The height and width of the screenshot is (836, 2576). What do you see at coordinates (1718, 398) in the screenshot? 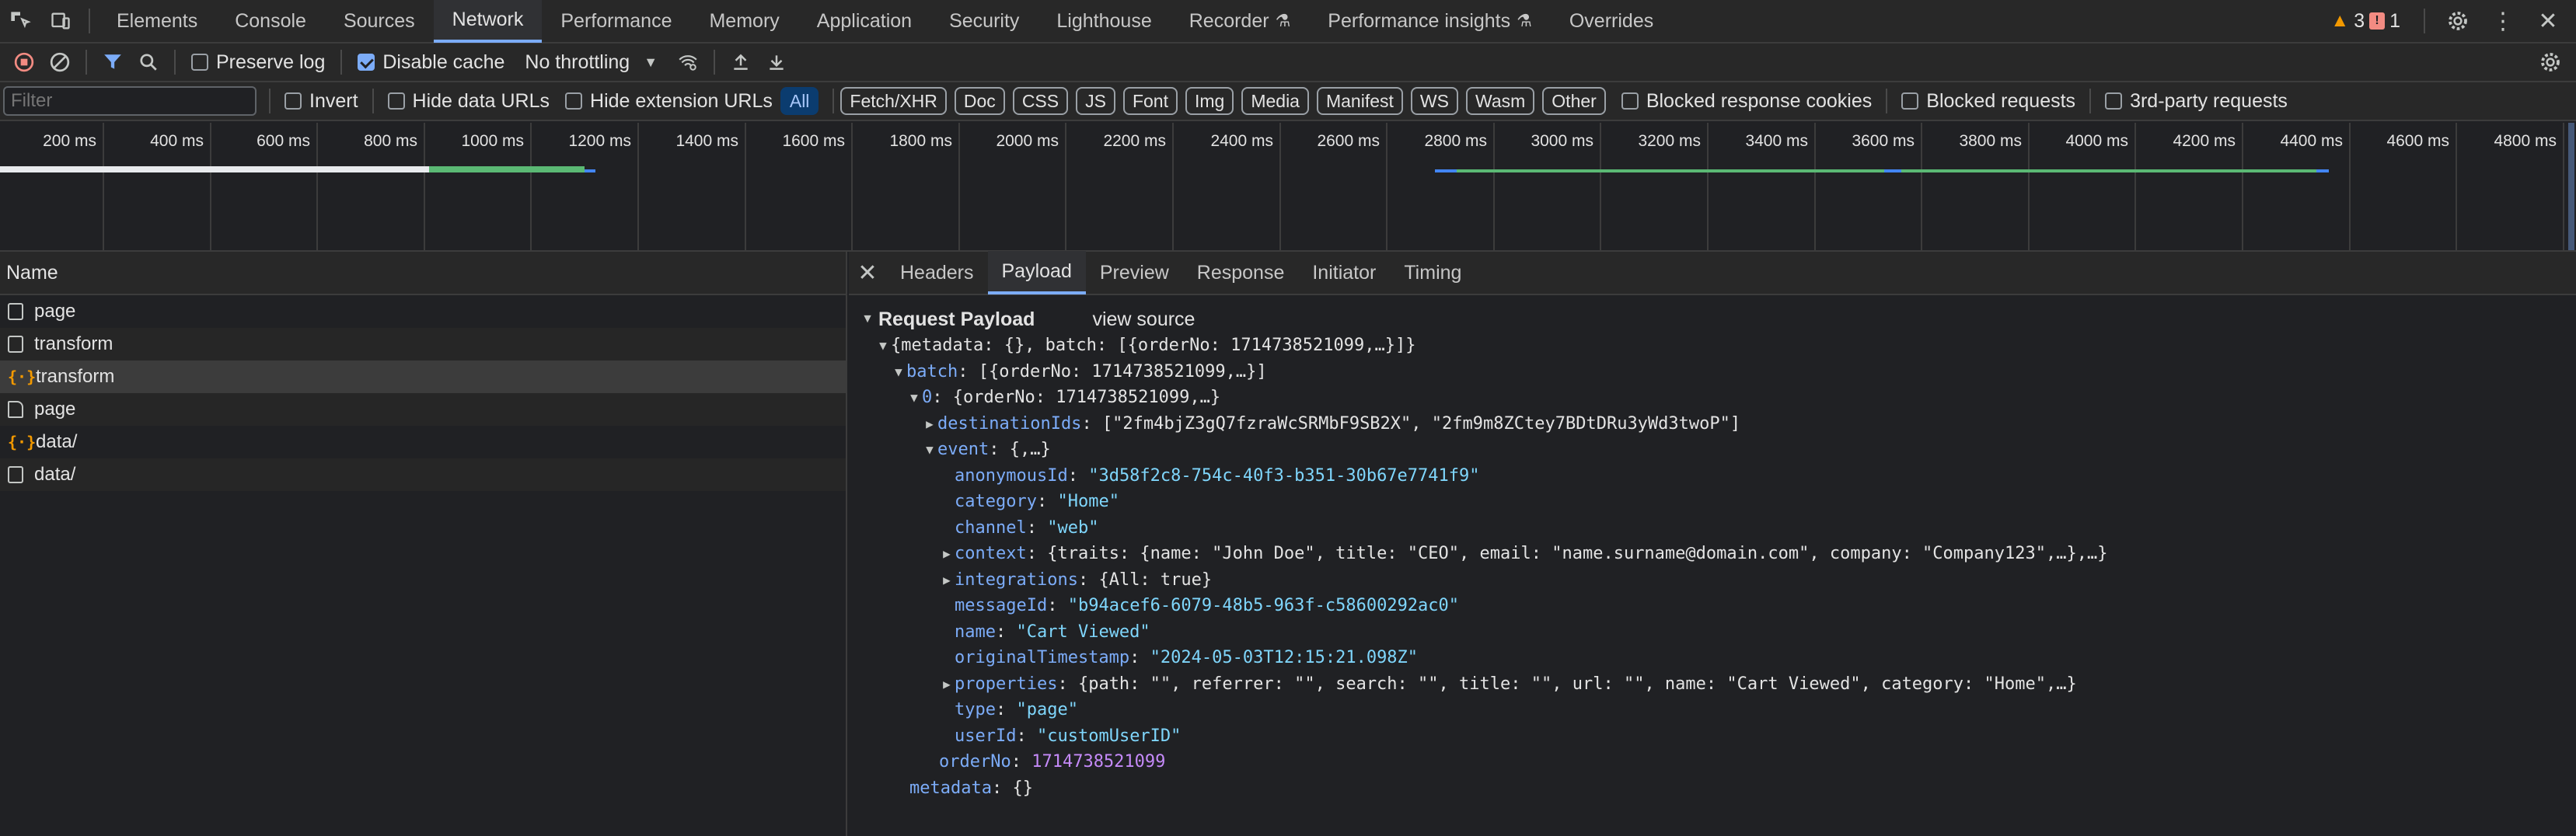
I see `json-item-row: ▼ 0: {orderNo: 1714738521099,…}` at bounding box center [1718, 398].